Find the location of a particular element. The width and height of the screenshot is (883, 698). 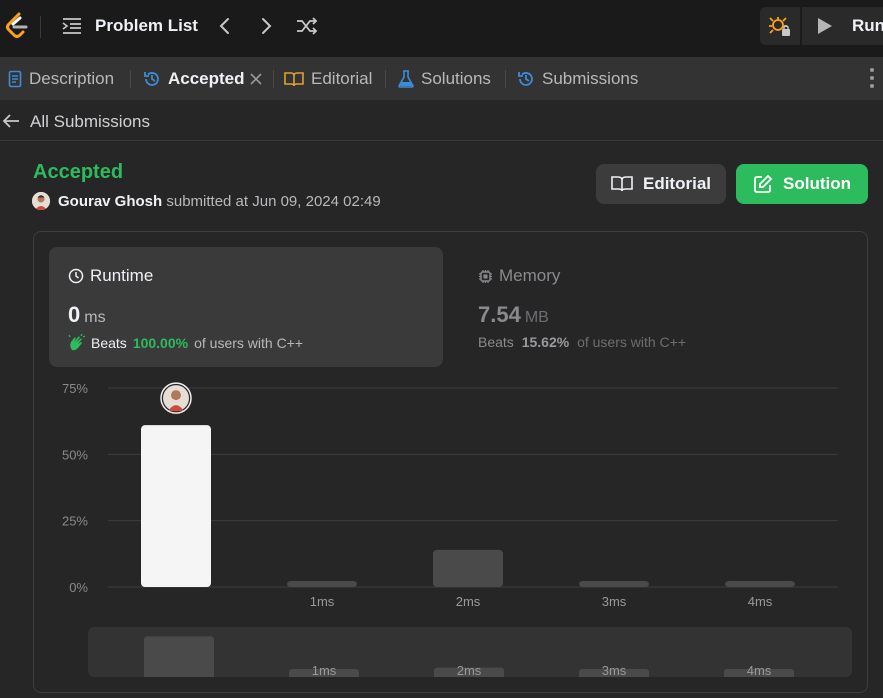

solution-button: Solution is located at coordinates (802, 184).